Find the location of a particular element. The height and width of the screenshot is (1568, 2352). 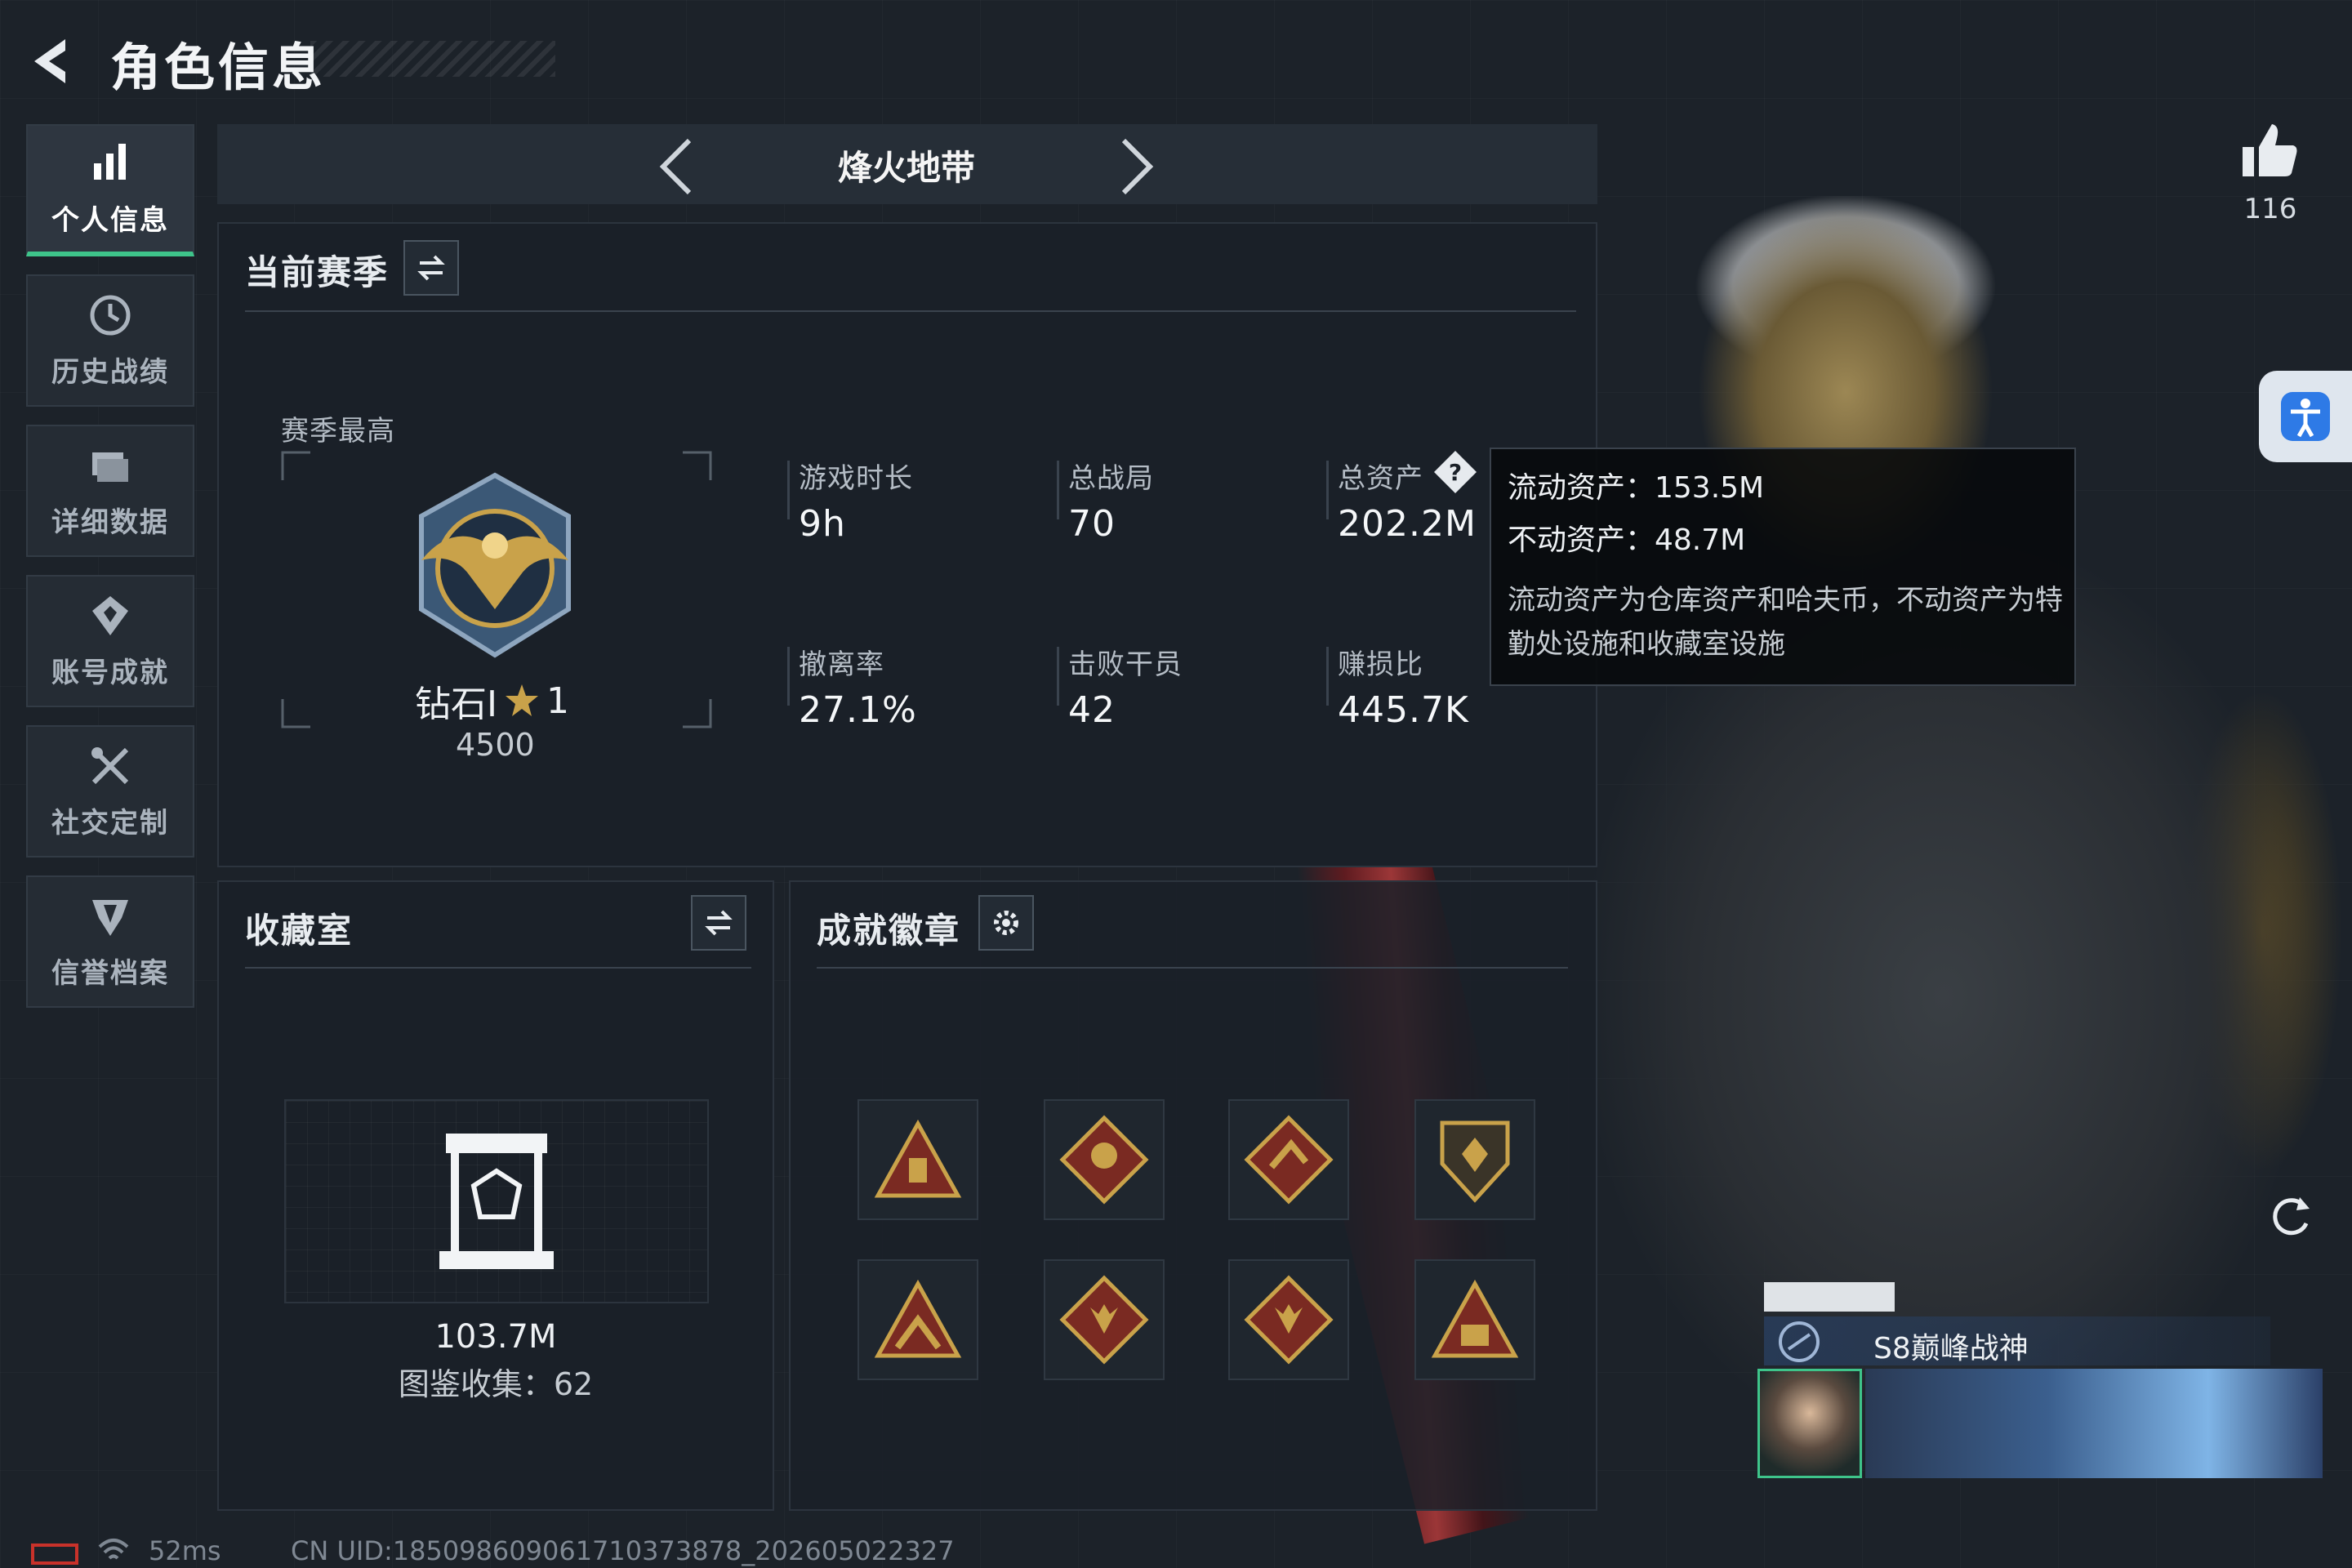

season-emblem-icon is located at coordinates (1799, 1341).